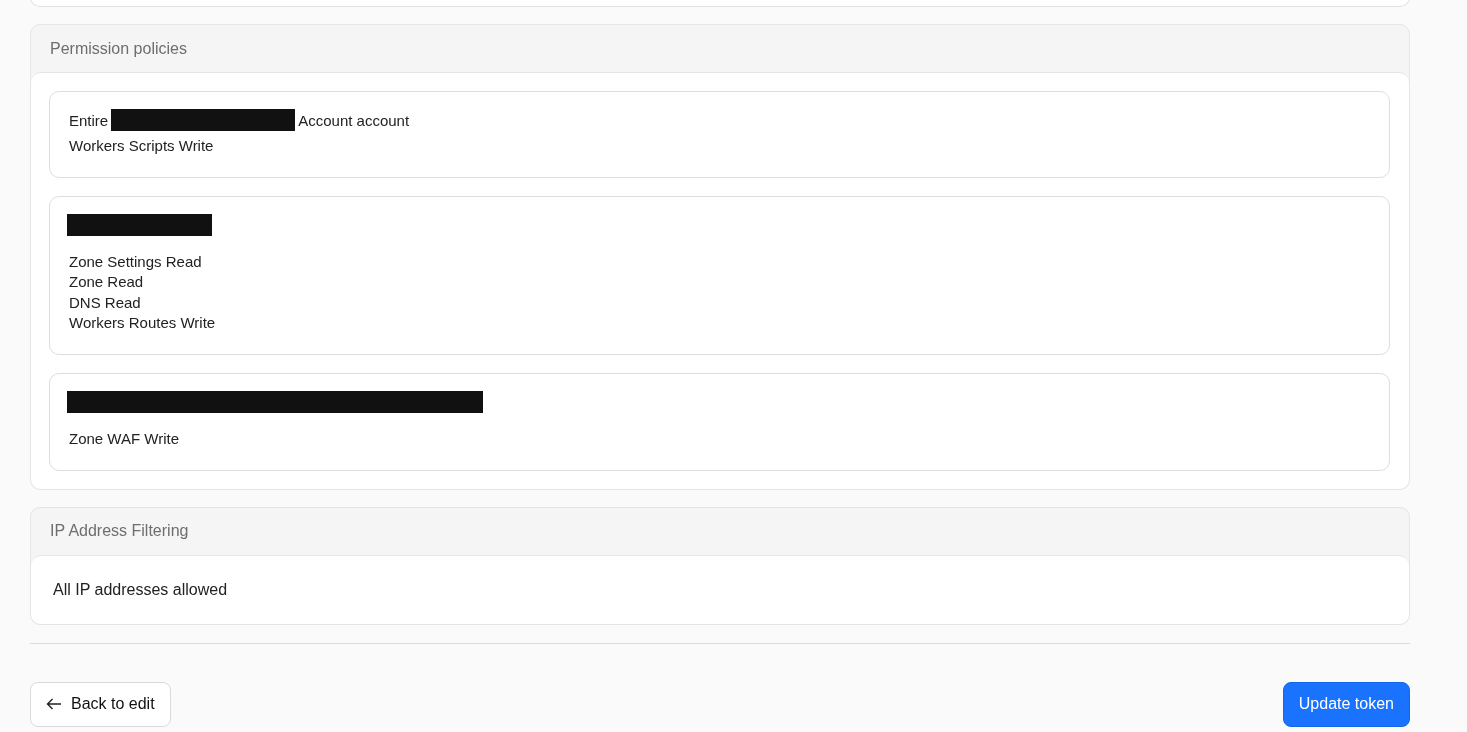 The image size is (1467, 732). What do you see at coordinates (136, 261) in the screenshot?
I see `permission-text: Zone Settings Read` at bounding box center [136, 261].